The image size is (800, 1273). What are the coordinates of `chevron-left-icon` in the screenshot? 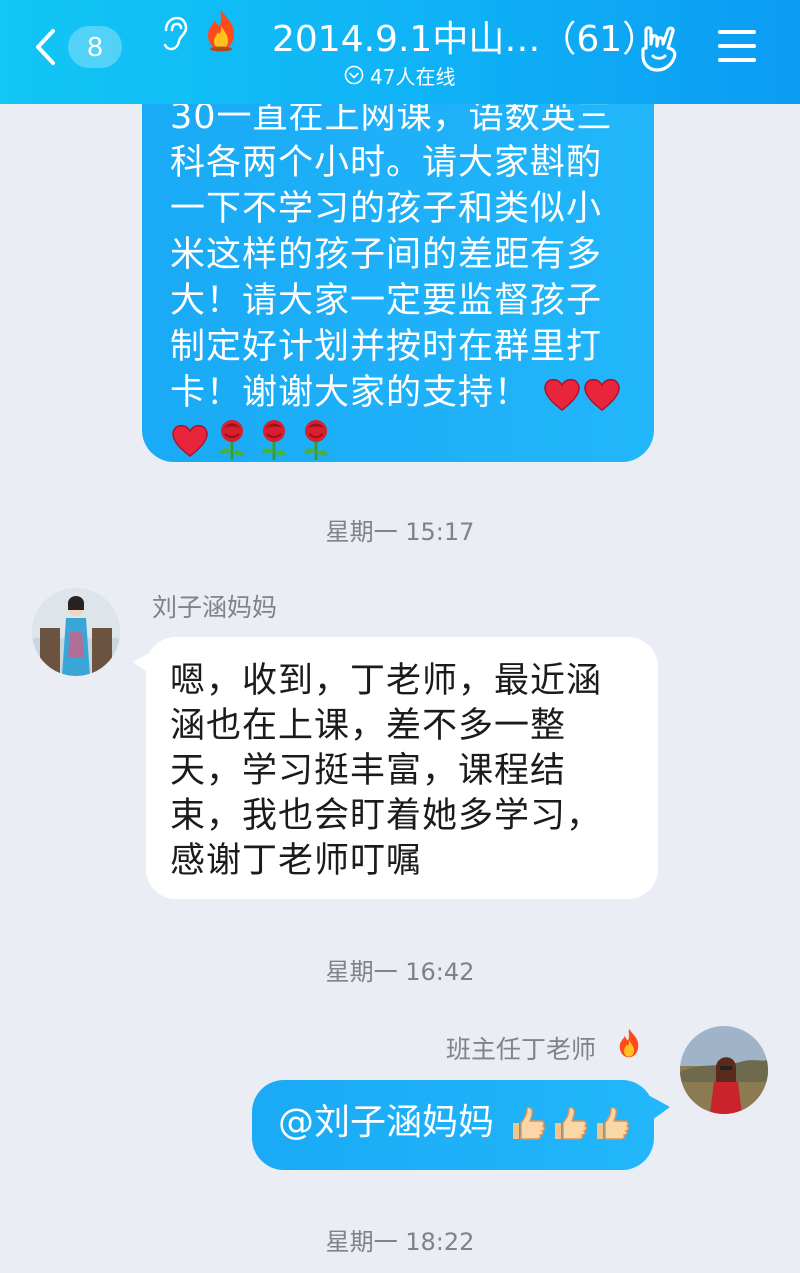 It's located at (45, 47).